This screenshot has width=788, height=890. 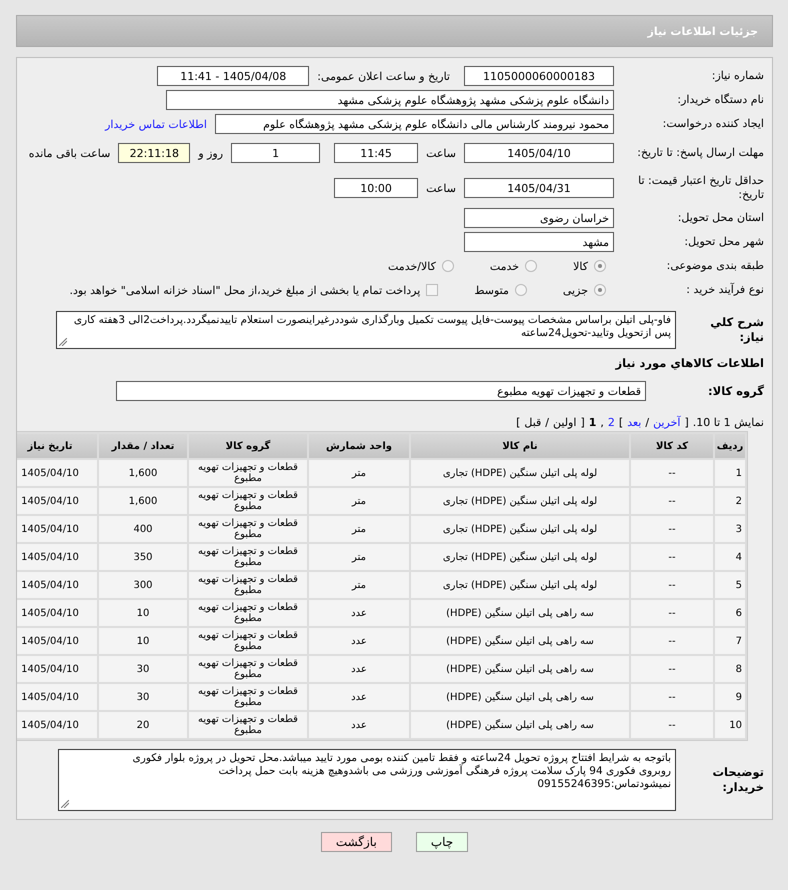 I want to click on column-header: ردیف, so click(x=730, y=446).